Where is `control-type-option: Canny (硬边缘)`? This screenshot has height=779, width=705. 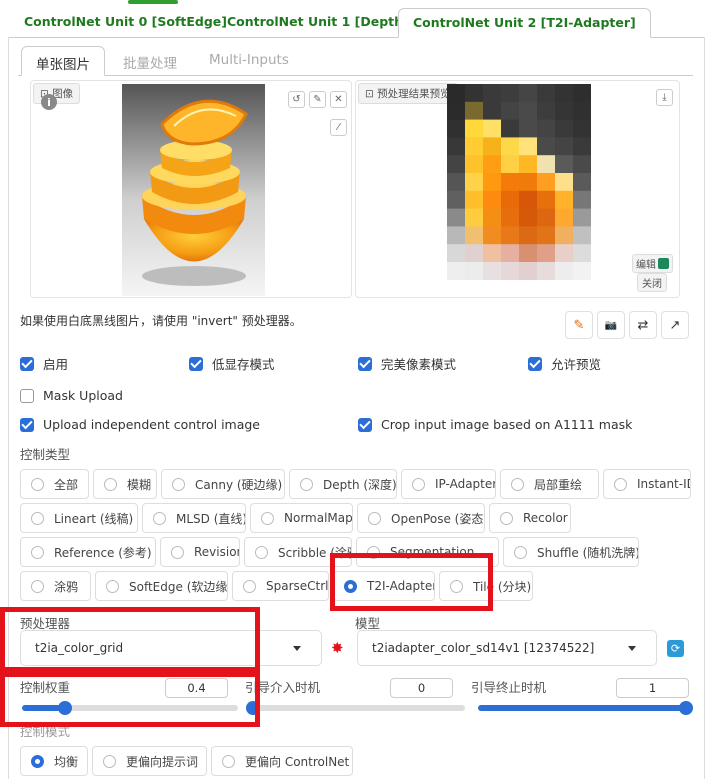 control-type-option: Canny (硬边缘) is located at coordinates (223, 484).